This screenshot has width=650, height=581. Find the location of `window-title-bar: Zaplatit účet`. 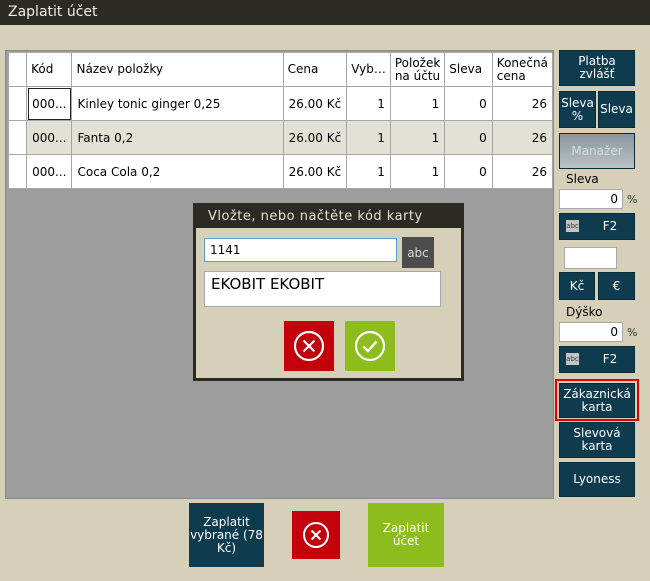

window-title-bar: Zaplatit účet is located at coordinates (325, 12).